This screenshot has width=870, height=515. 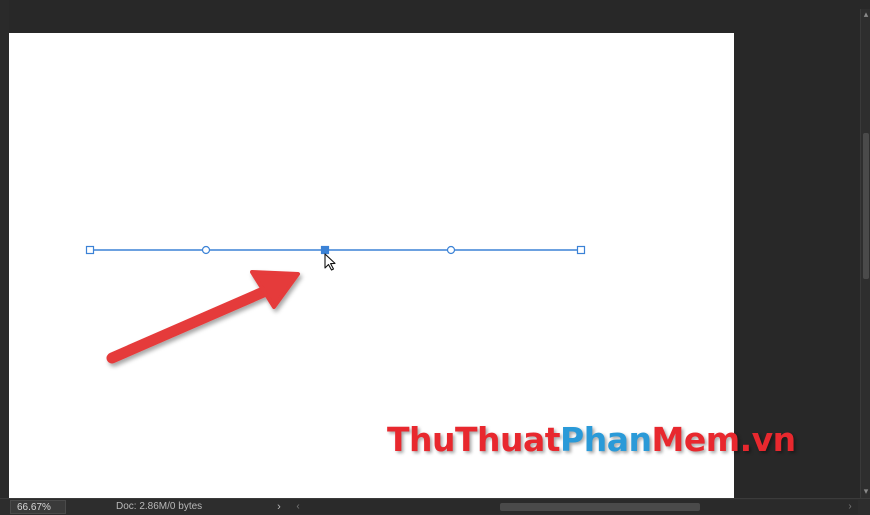 What do you see at coordinates (866, 206) in the screenshot?
I see `vertical-scroll-thumb` at bounding box center [866, 206].